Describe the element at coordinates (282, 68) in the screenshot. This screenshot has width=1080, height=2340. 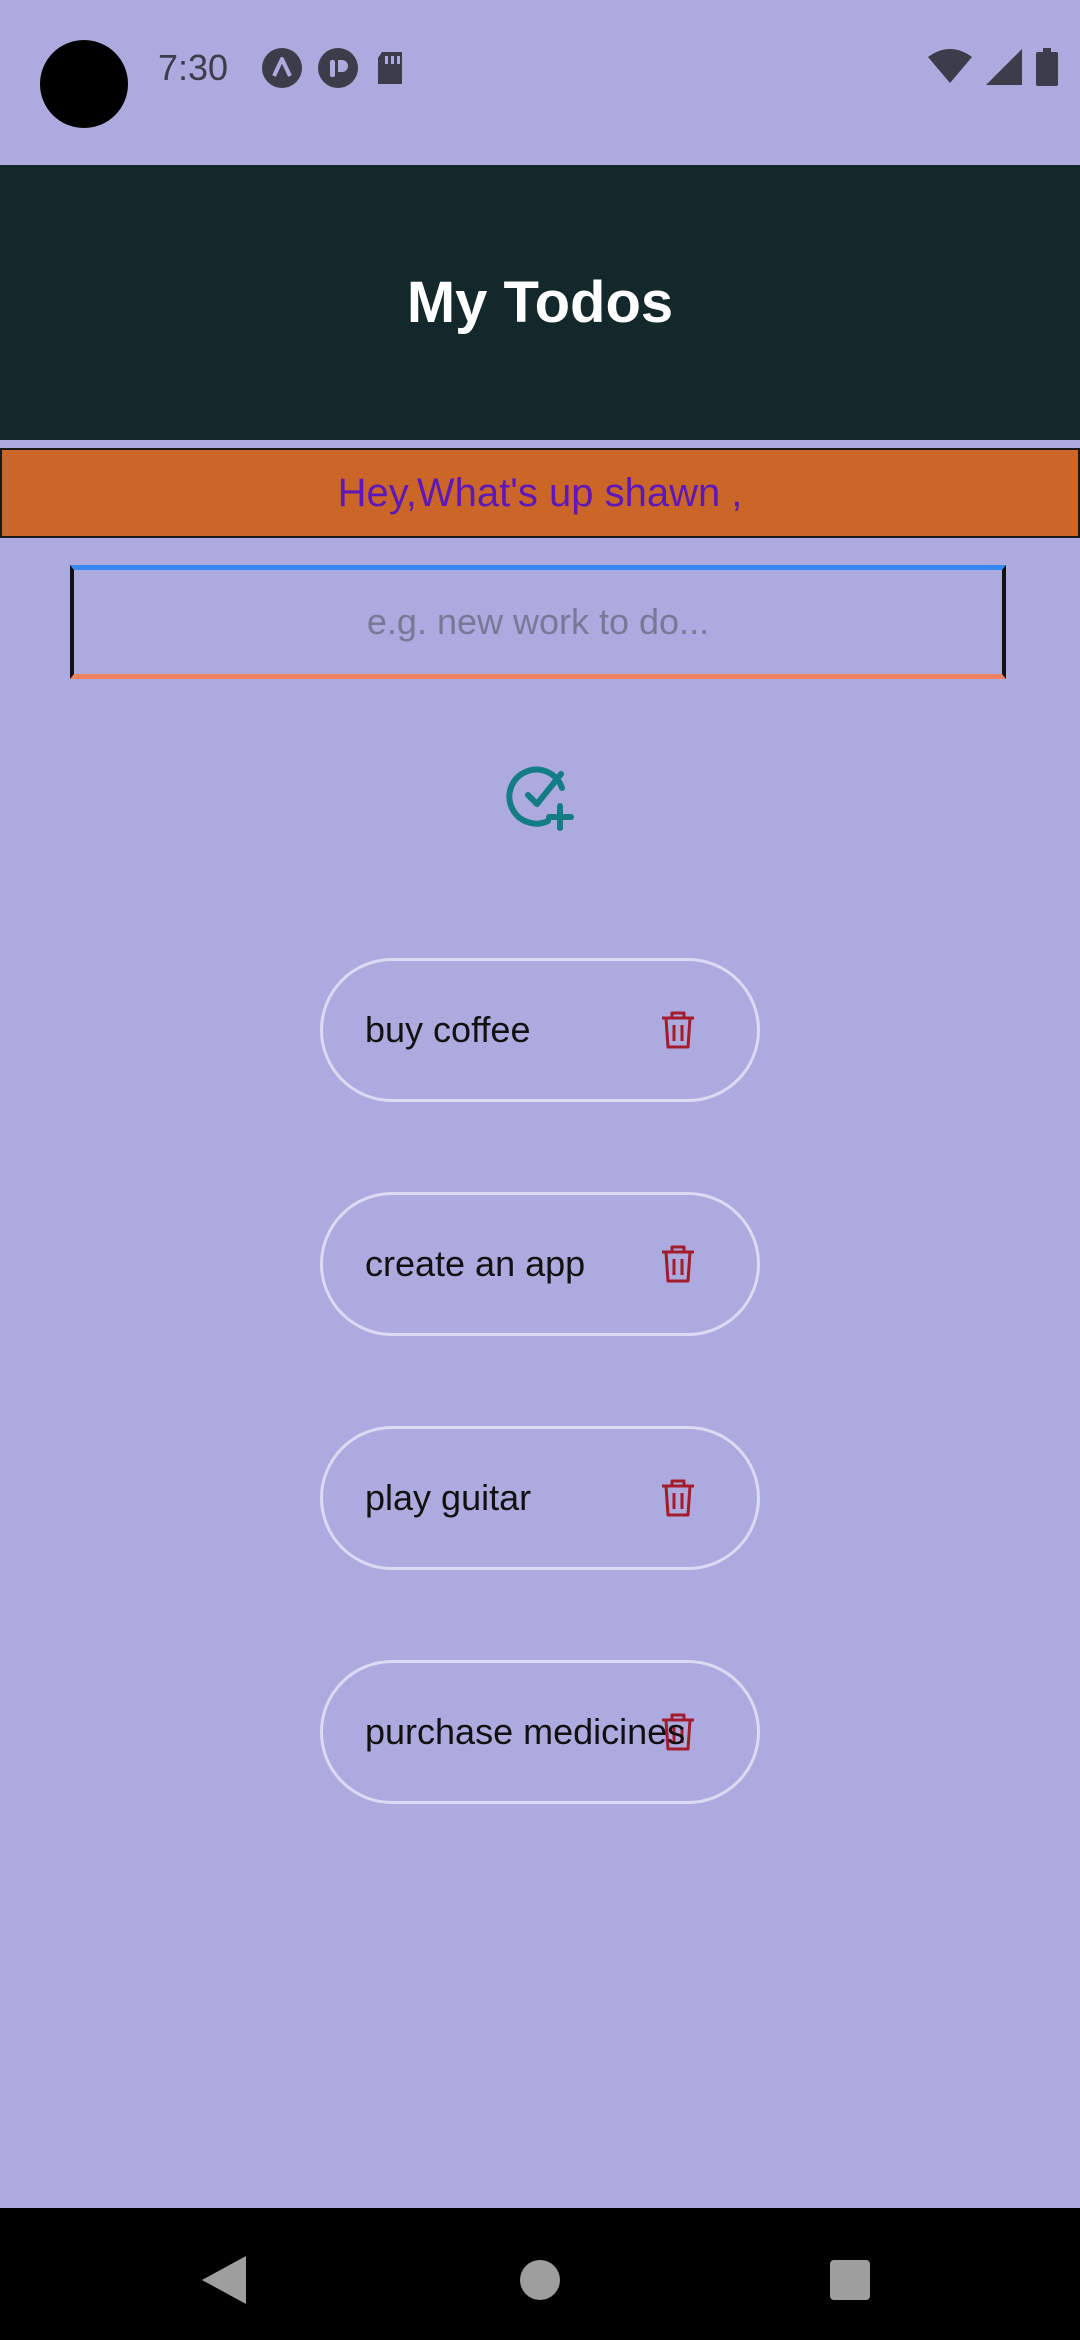
I see `a-notification-icon` at that location.